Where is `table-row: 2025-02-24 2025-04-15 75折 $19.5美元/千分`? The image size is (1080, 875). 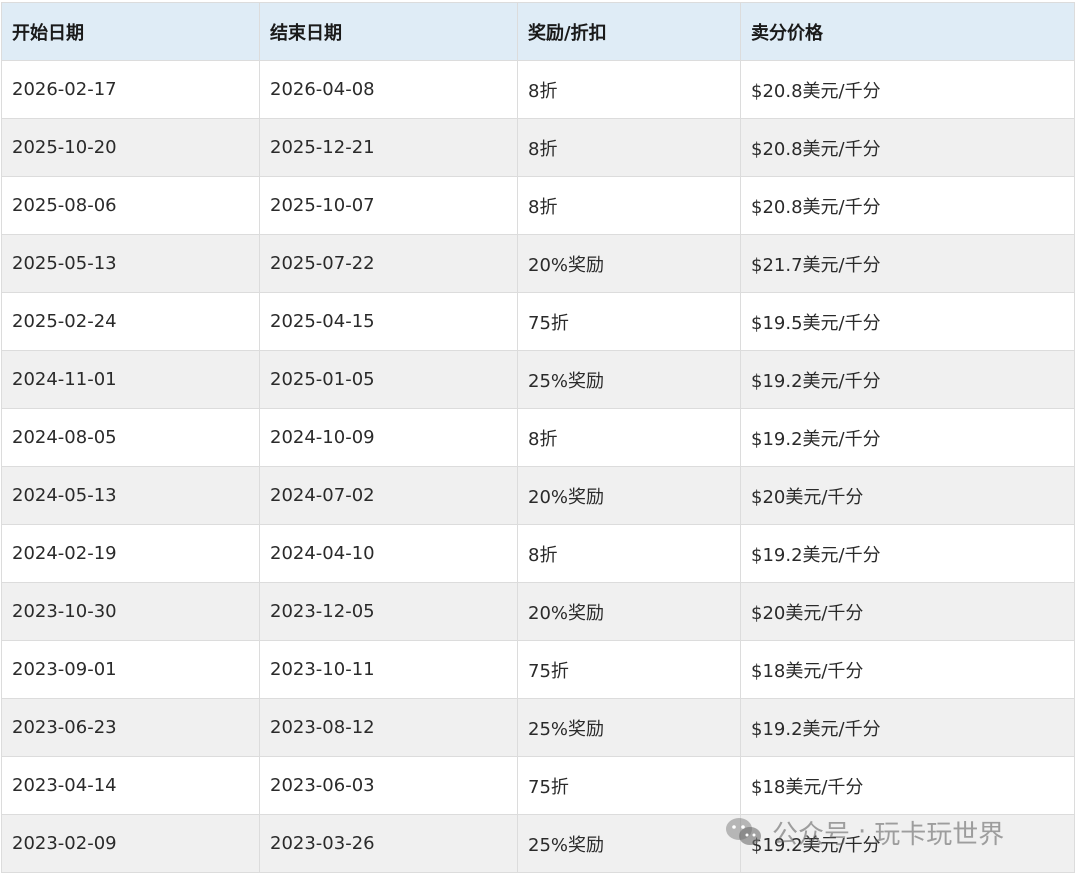 table-row: 2025-02-24 2025-04-15 75折 $19.5美元/千分 is located at coordinates (538, 321).